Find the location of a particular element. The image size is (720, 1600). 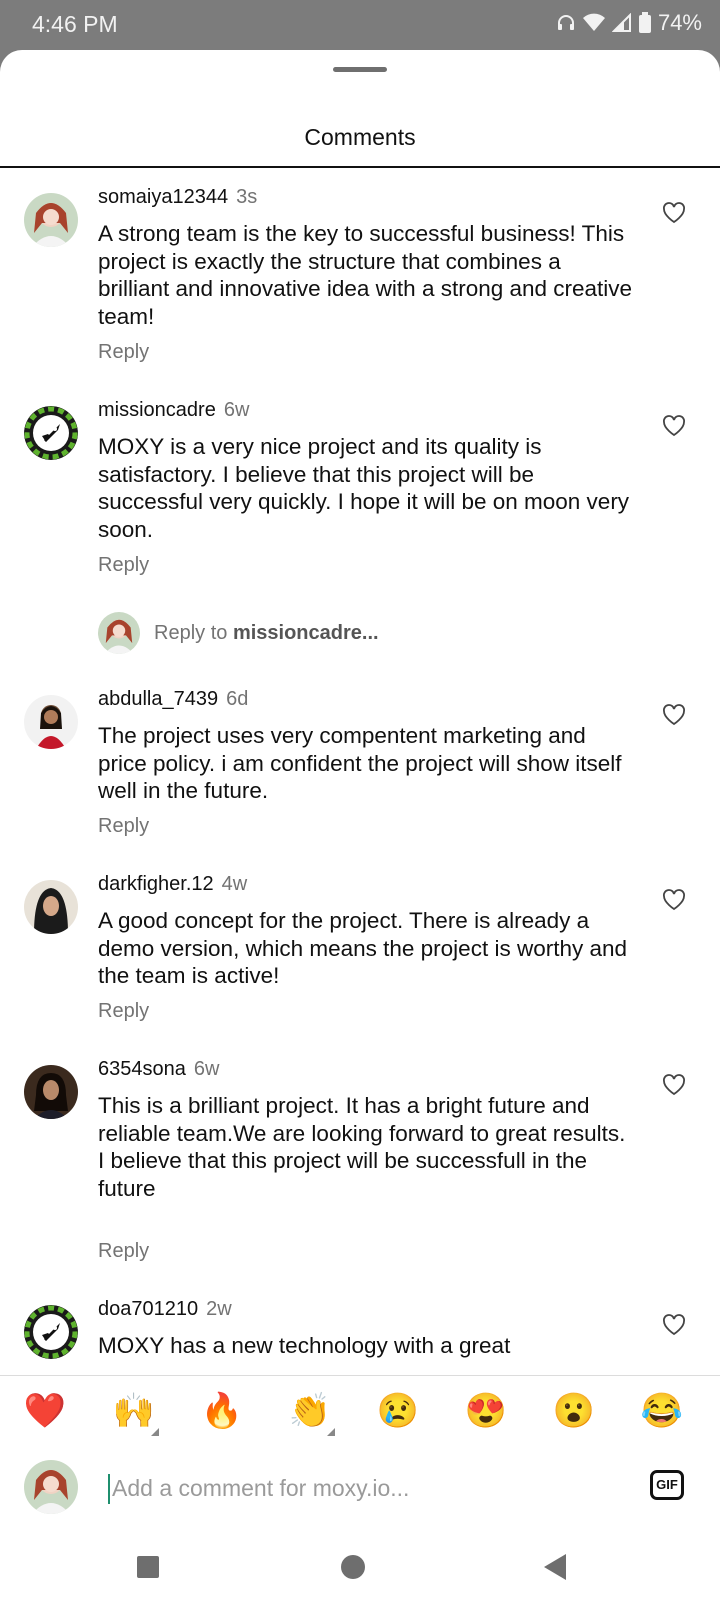

comment-header: darkfigher.12 4w is located at coordinates (172, 884).